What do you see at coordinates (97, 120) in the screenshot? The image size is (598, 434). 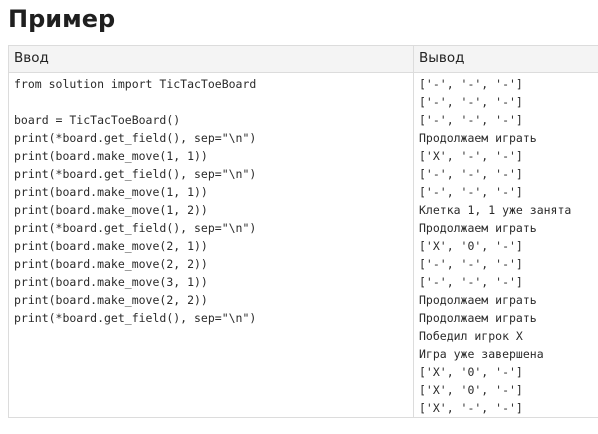 I see `input-line: board = TicTacToeBoard()` at bounding box center [97, 120].